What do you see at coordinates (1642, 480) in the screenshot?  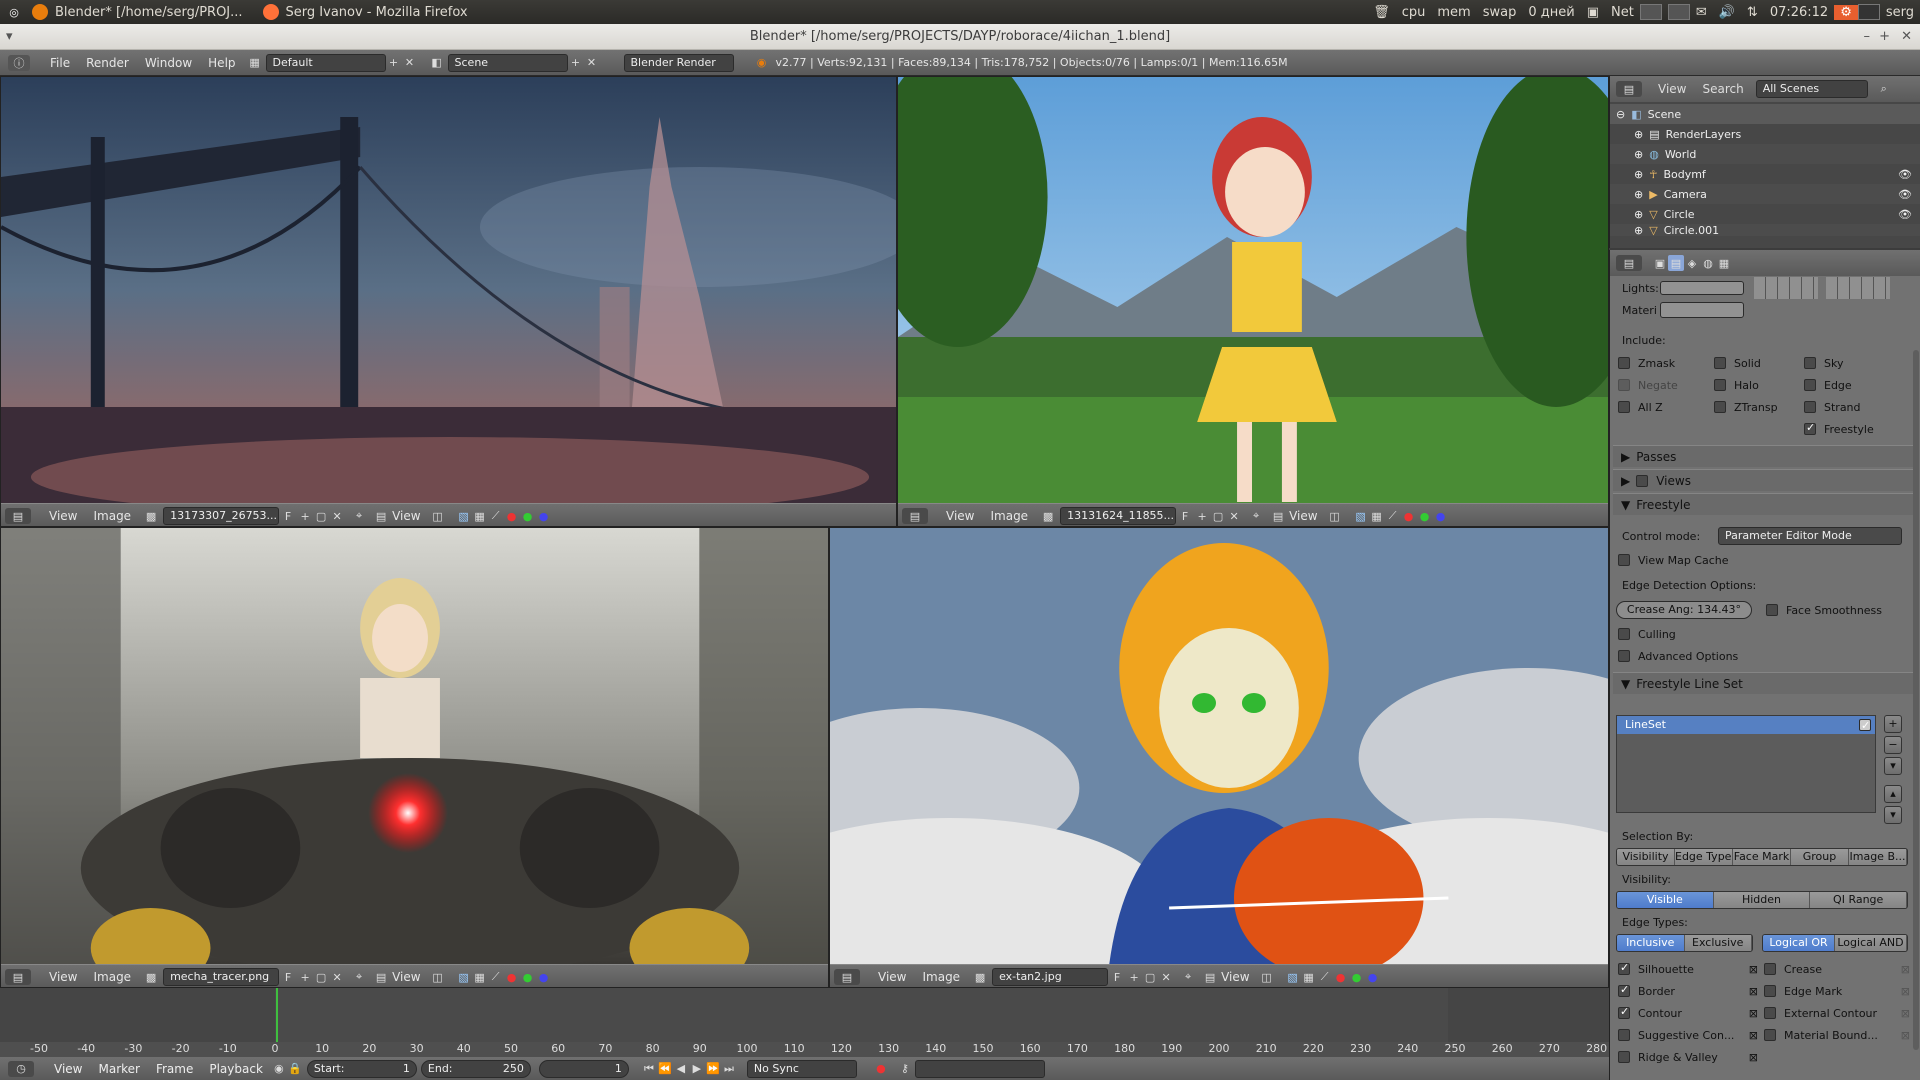 I see `views-checkbox` at bounding box center [1642, 480].